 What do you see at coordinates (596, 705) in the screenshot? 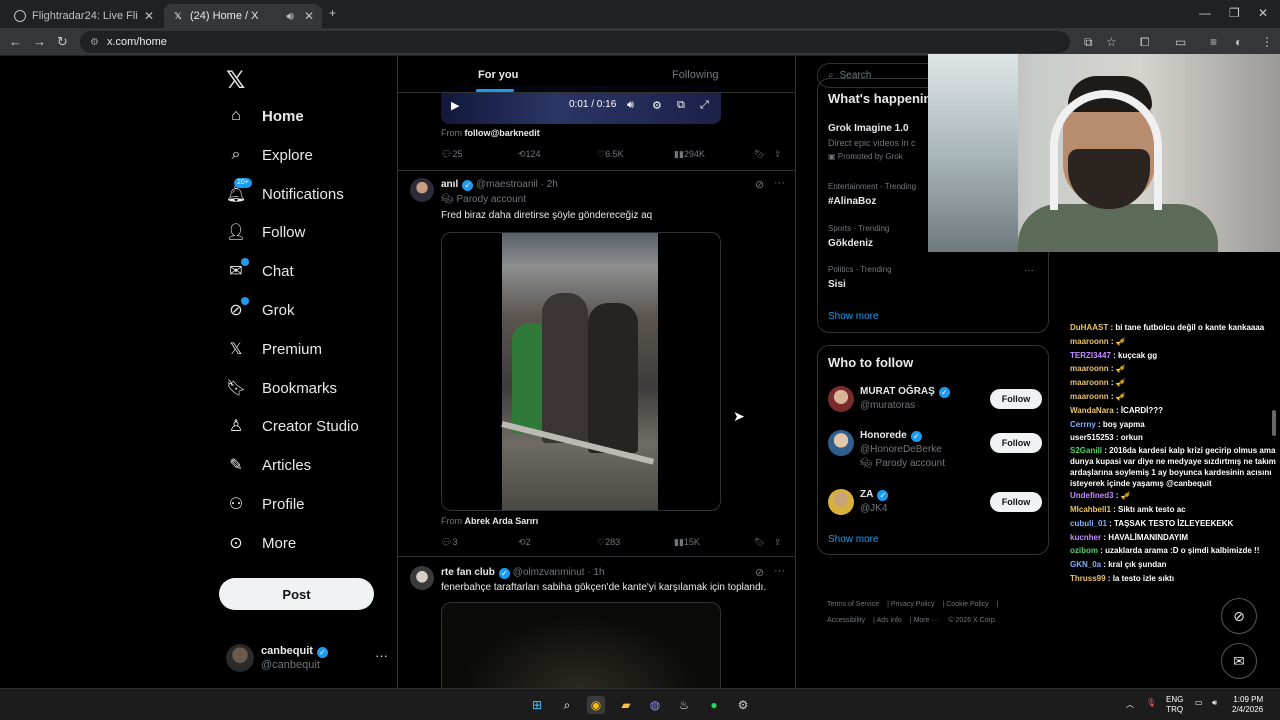
I see `chrome-icon: ◉` at bounding box center [596, 705].